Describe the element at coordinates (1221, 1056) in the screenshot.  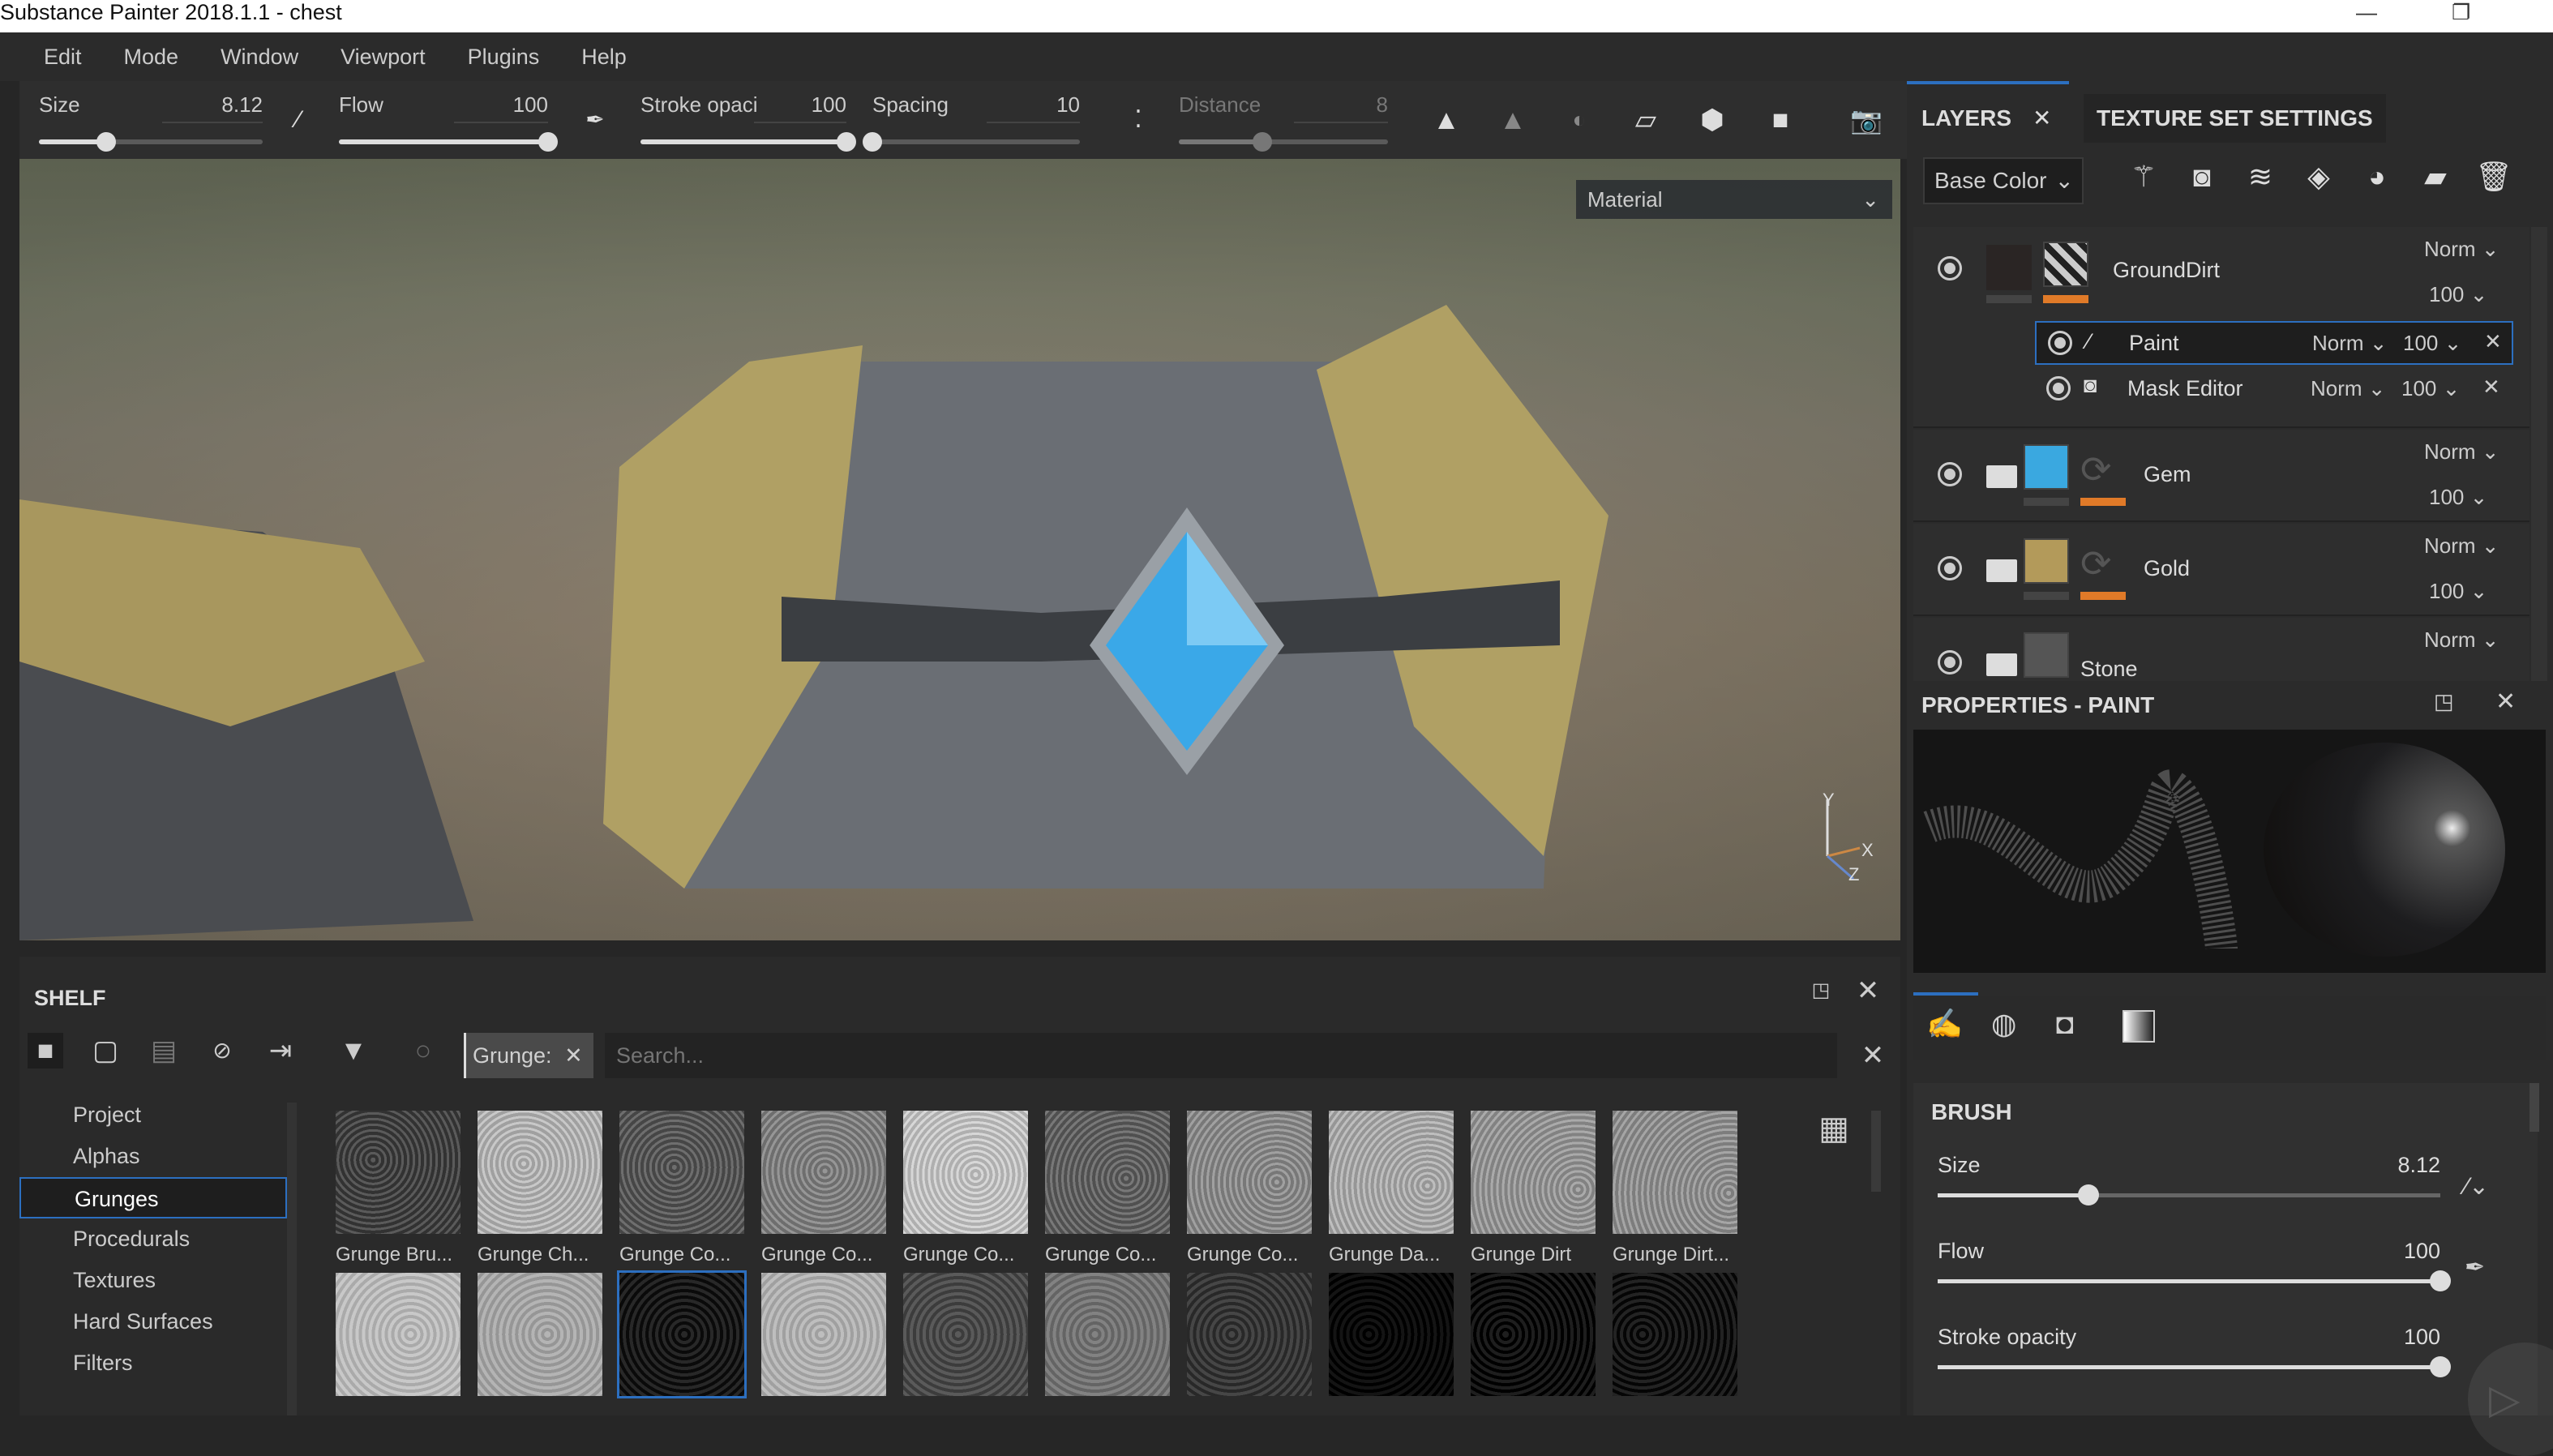
I see `shelf-search-input` at that location.